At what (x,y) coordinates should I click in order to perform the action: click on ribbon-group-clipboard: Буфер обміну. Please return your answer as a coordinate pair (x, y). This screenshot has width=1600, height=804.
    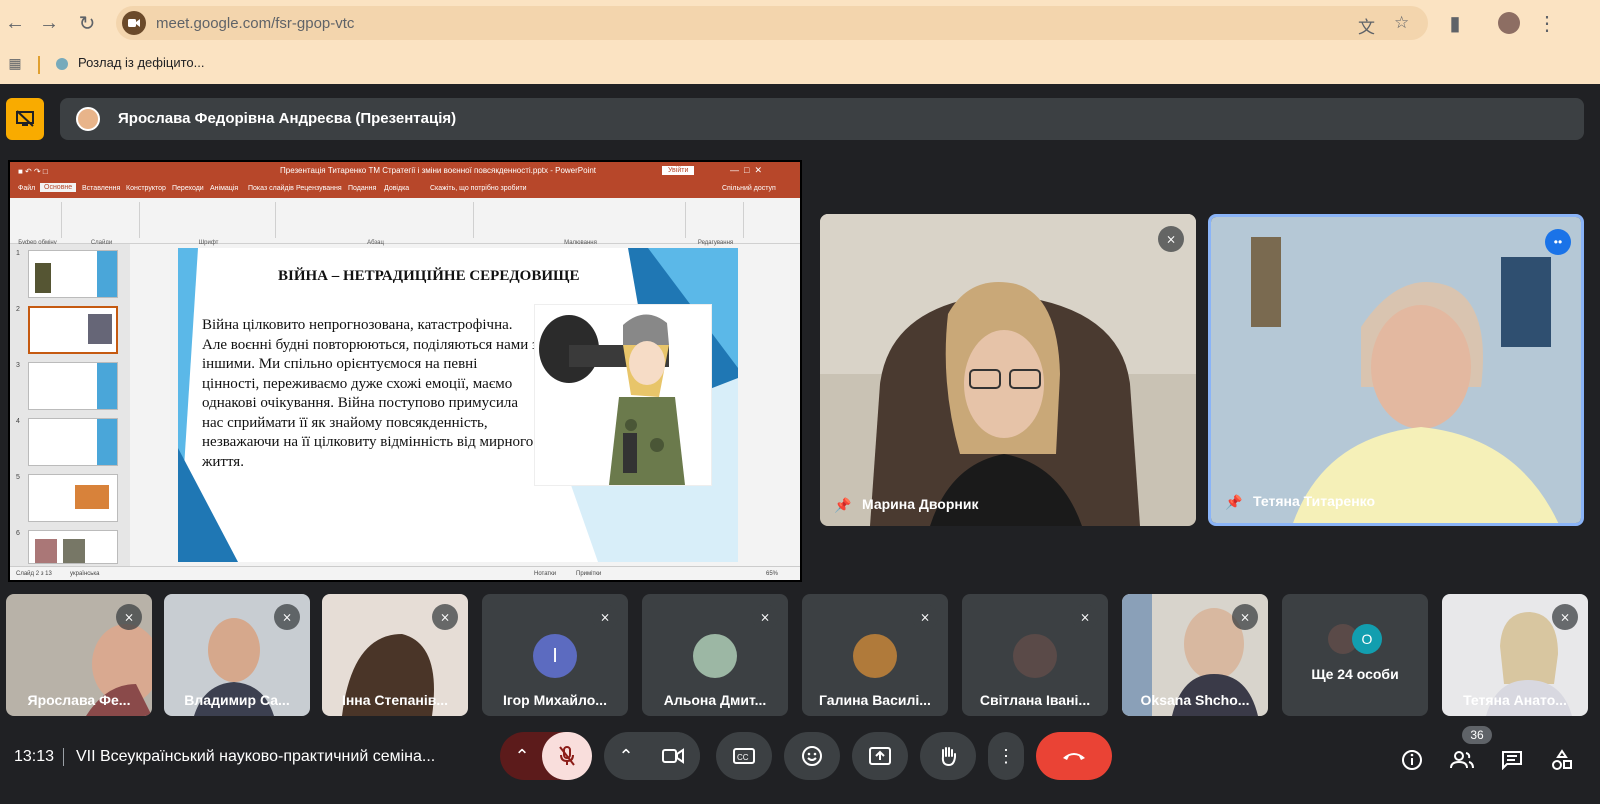
    Looking at the image, I should click on (38, 224).